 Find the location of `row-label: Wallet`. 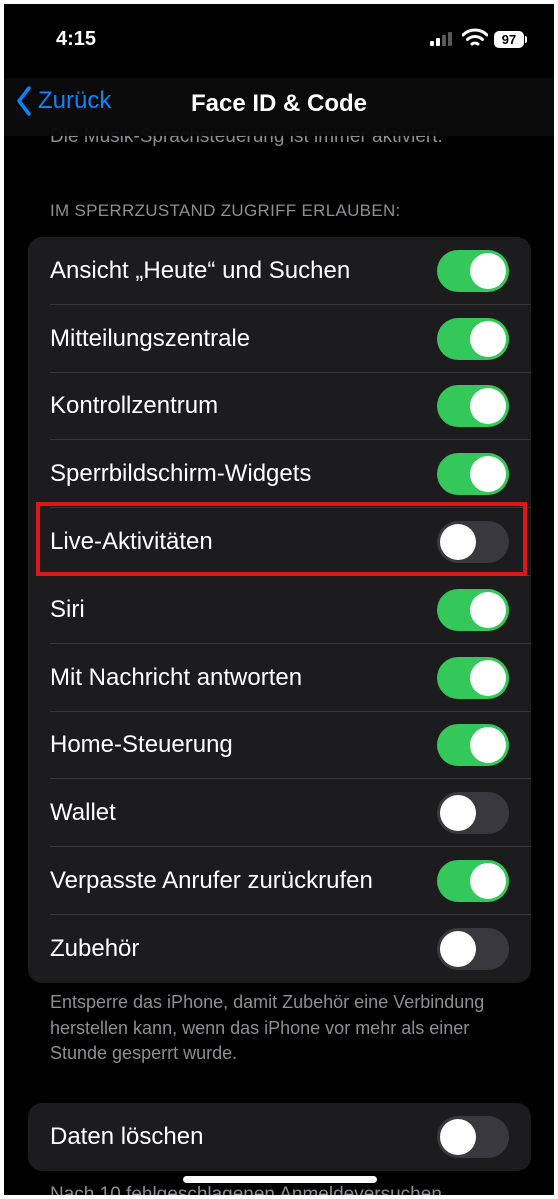

row-label: Wallet is located at coordinates (83, 813).